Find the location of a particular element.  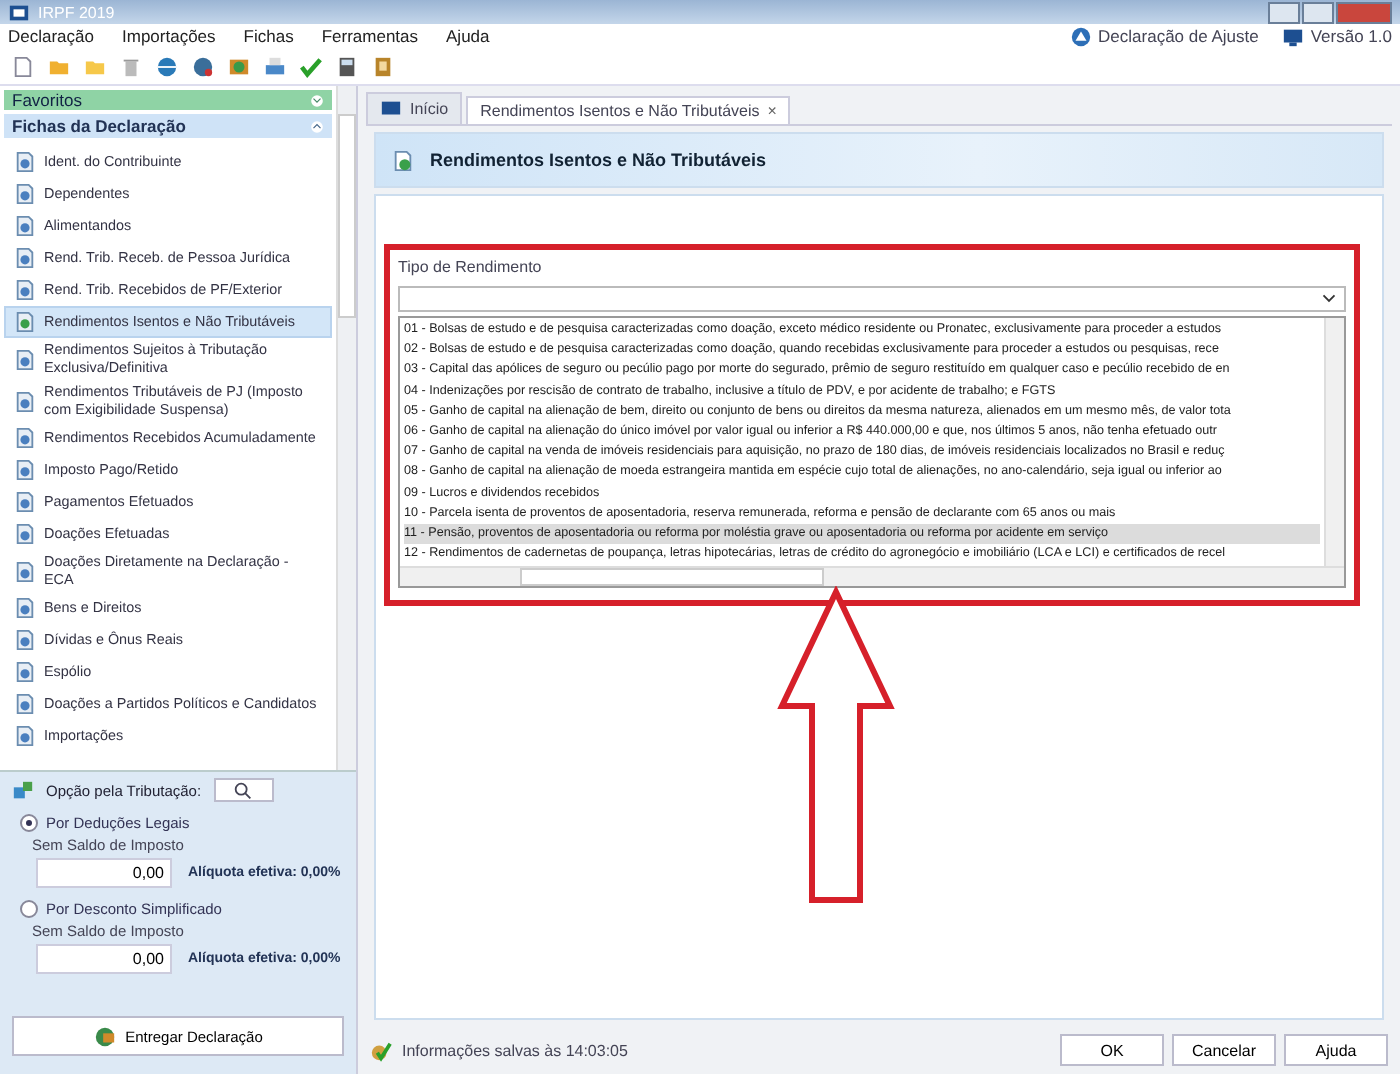

section-header: Fichas da Declaração is located at coordinates (168, 126).